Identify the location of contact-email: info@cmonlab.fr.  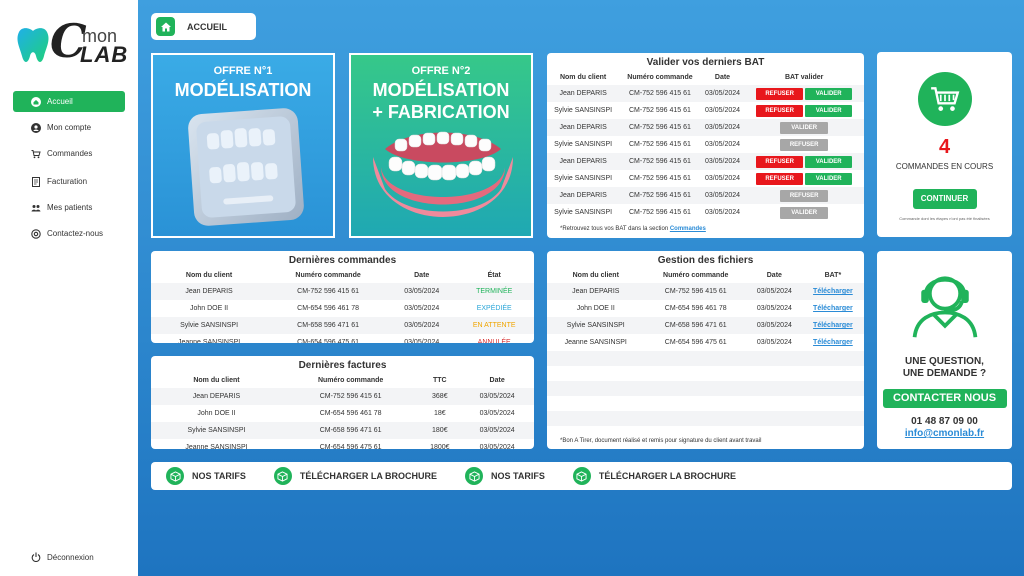
(944, 433).